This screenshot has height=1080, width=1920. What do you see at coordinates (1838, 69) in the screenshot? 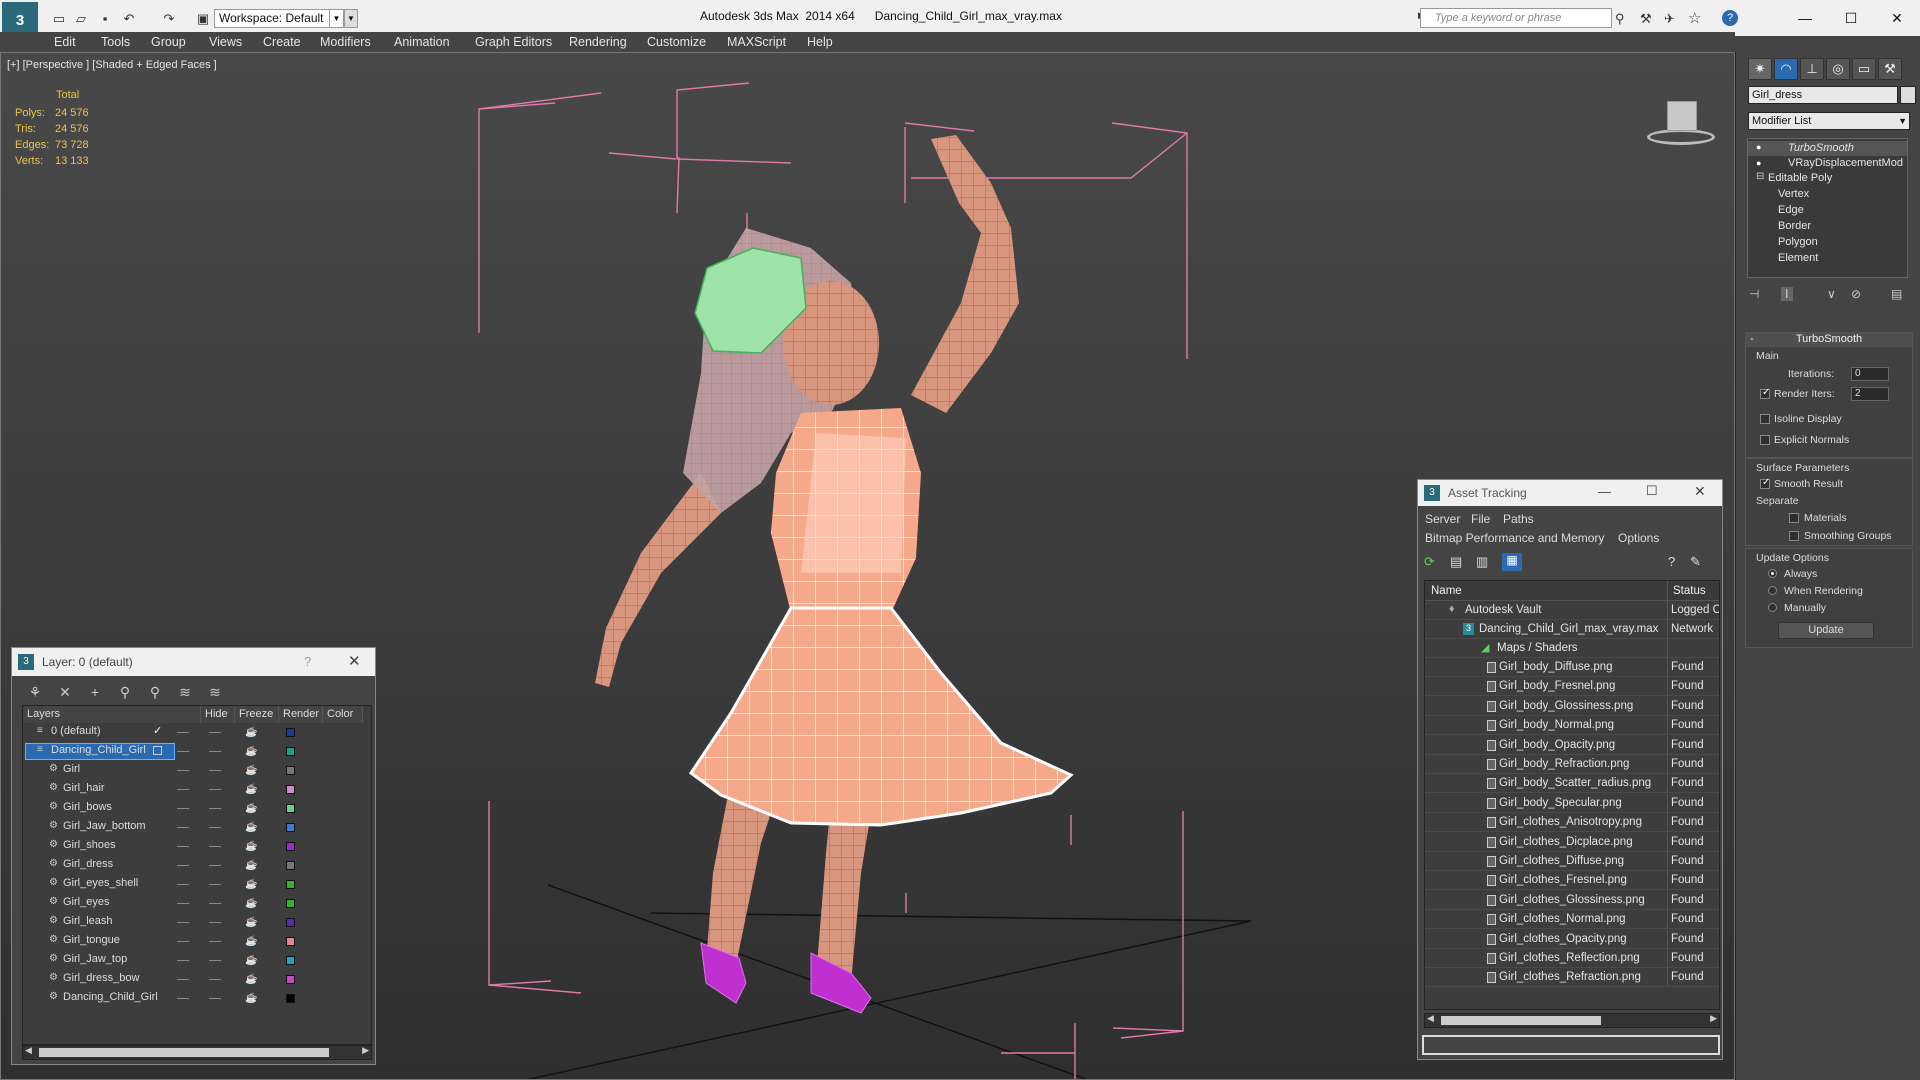
I see `motion-tab-icon: ◎` at bounding box center [1838, 69].